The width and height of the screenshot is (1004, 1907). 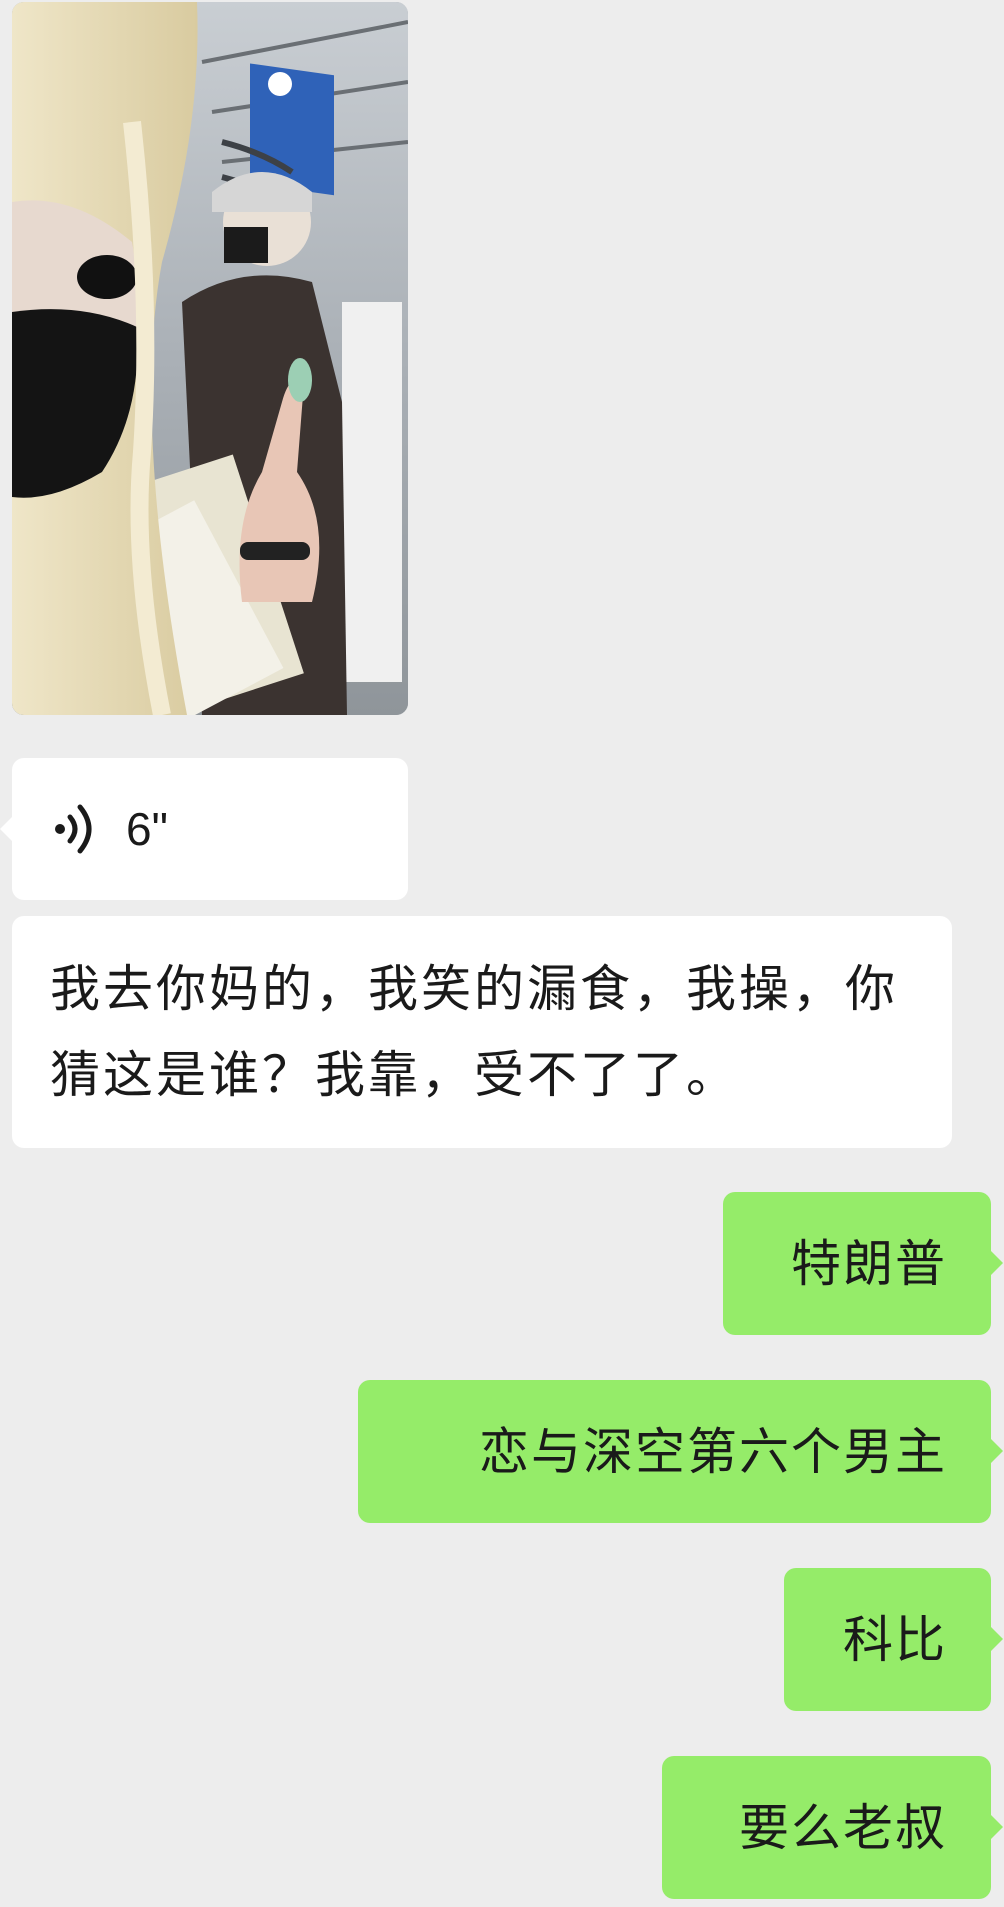 I want to click on message-text: 我去你妈的，我笑的漏食，我操，你猜这是谁？我靠，受不了了。, so click(x=474, y=1032).